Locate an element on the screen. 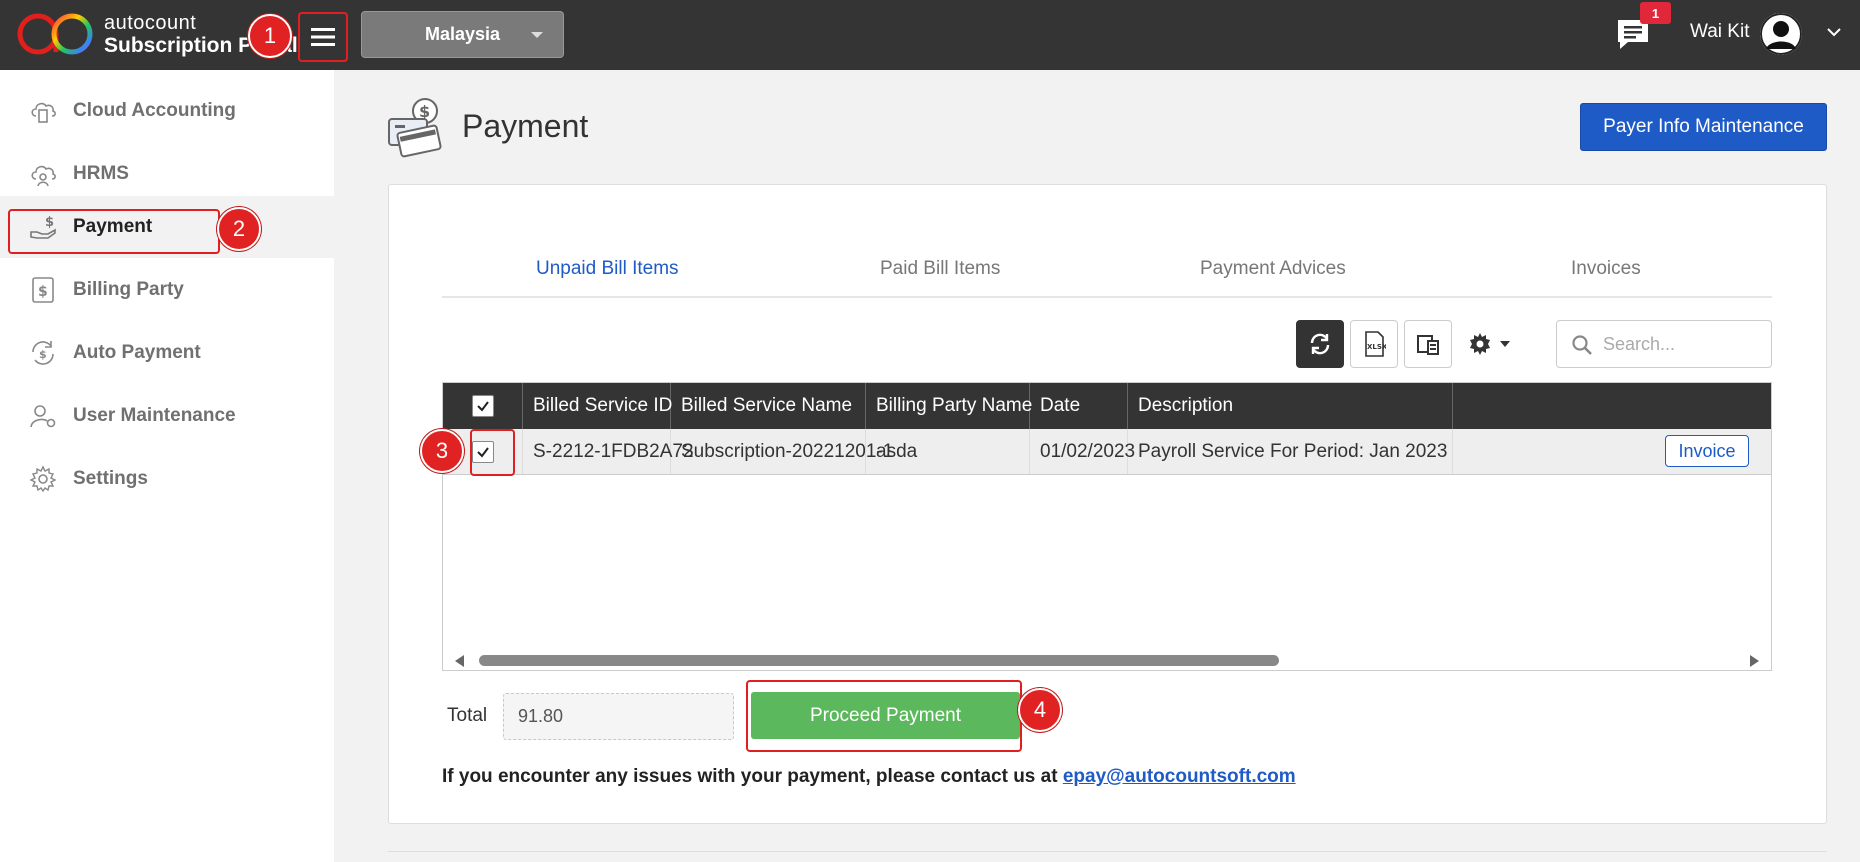 This screenshot has height=862, width=1860. horizontal-scrollbar is located at coordinates (1107, 659).